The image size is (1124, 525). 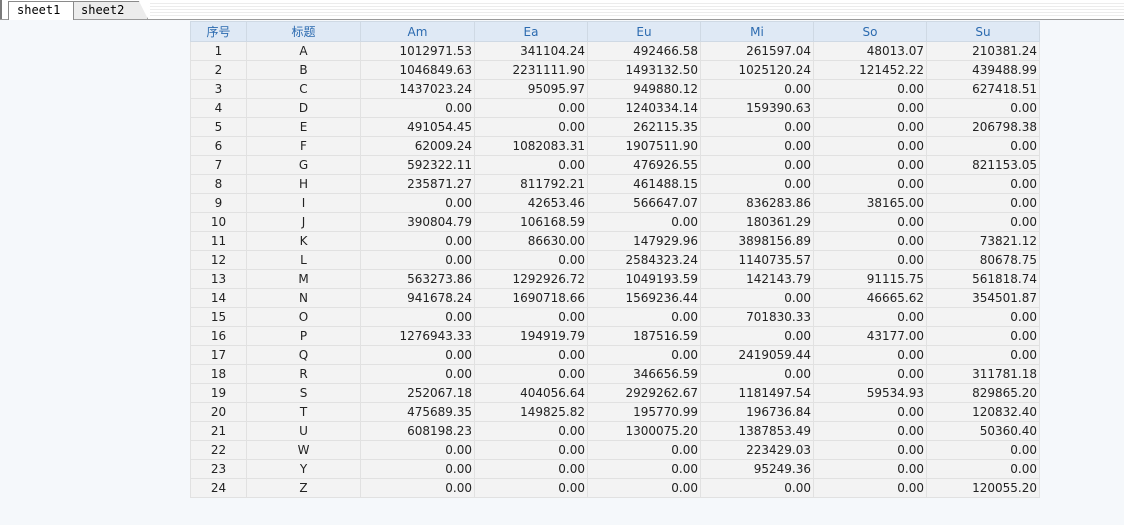 I want to click on cell-title: L, so click(x=303, y=260).